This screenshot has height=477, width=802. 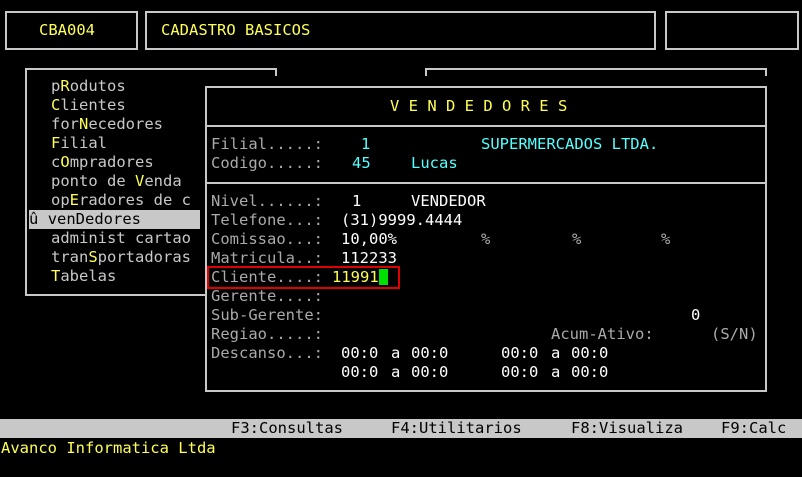 I want to click on f8-visualiza-key: F8:Visualiza, so click(x=627, y=428).